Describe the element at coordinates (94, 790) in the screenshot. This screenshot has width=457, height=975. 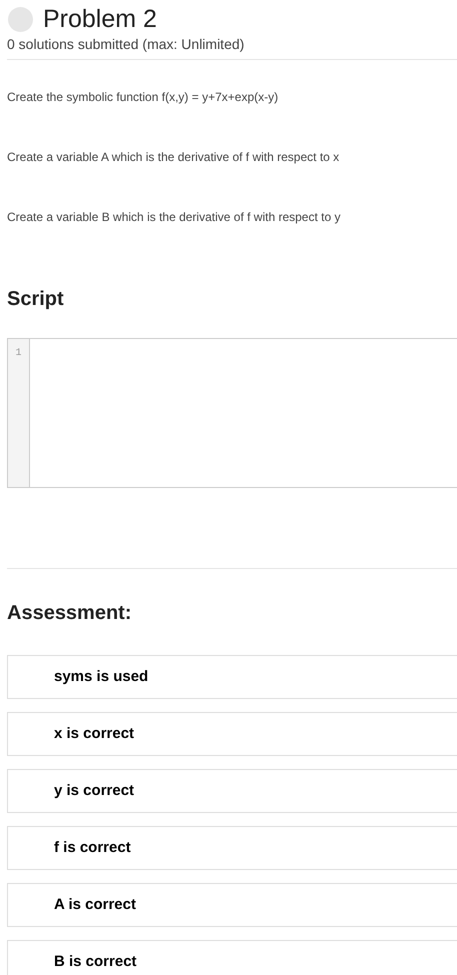
I see `test-label: y is correct` at that location.